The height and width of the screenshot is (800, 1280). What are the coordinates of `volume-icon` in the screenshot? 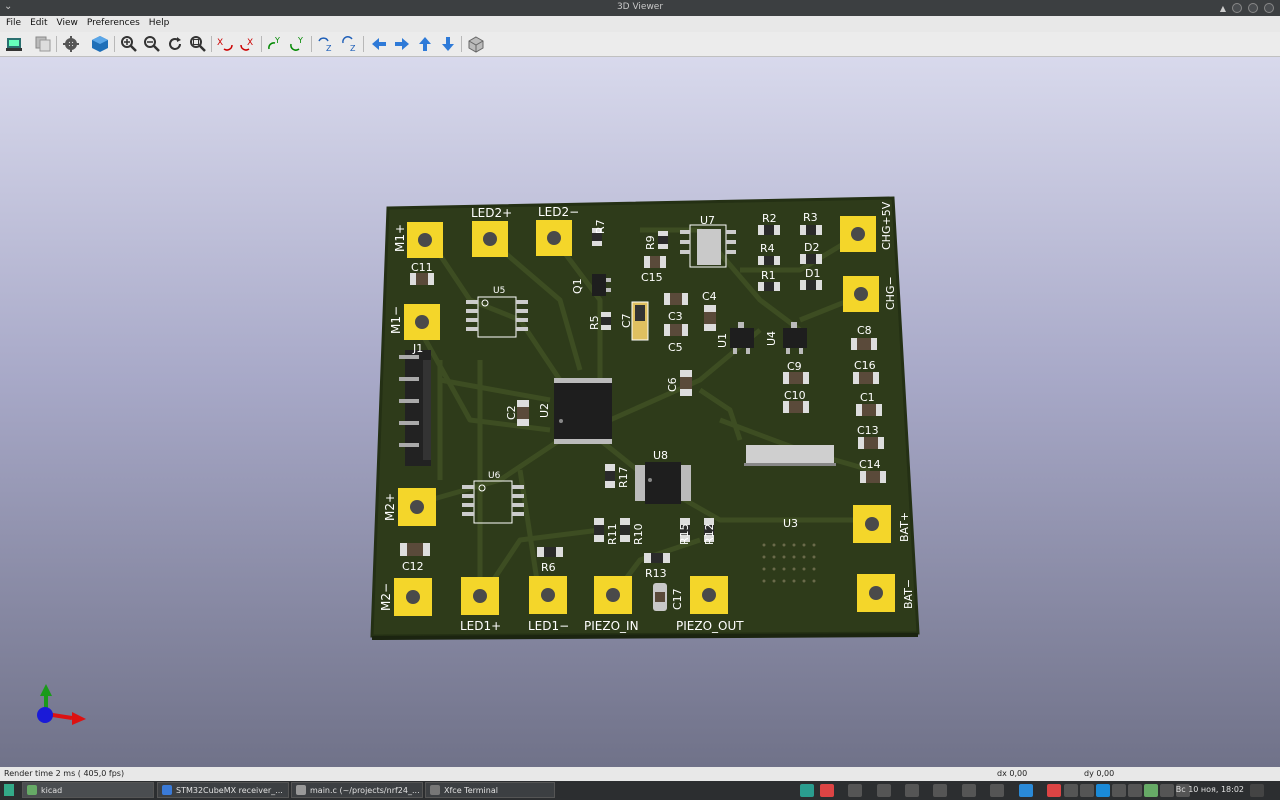 It's located at (1135, 790).